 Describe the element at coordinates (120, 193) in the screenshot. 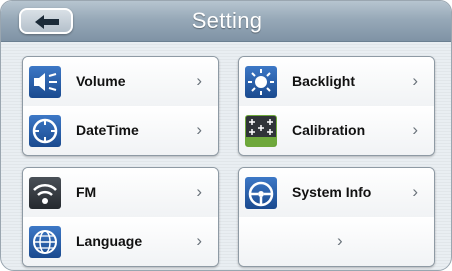

I see `fm-item: FM ›` at that location.